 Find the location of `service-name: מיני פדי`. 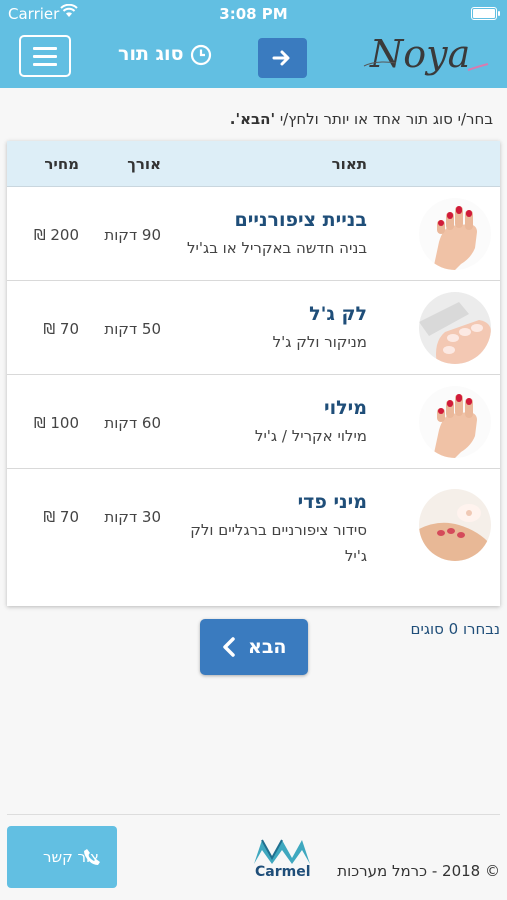

service-name: מיני פדי is located at coordinates (332, 502).